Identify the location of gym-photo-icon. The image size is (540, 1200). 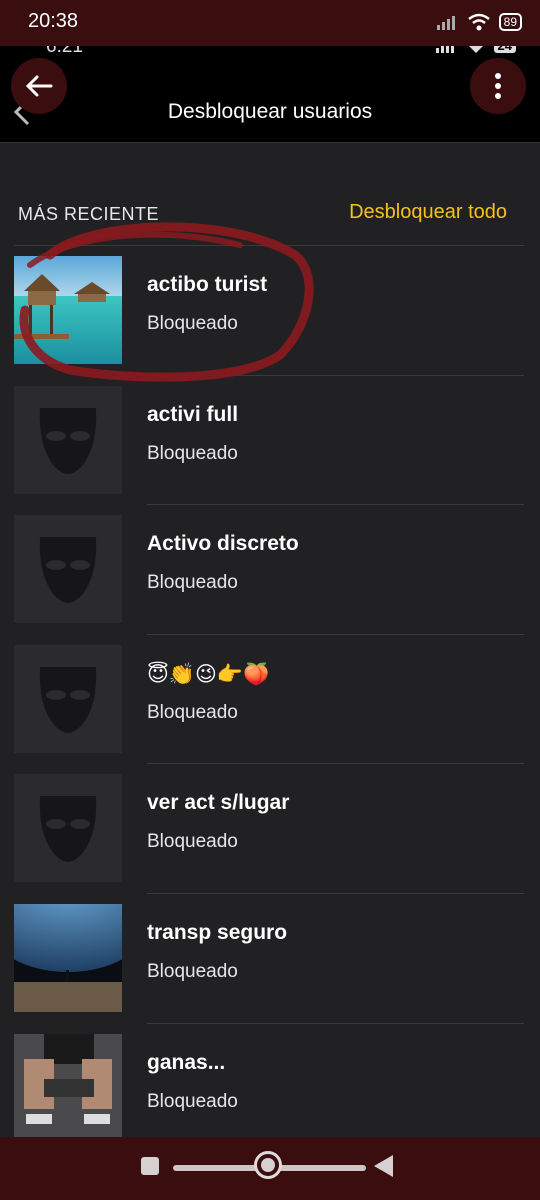
(68, 1087).